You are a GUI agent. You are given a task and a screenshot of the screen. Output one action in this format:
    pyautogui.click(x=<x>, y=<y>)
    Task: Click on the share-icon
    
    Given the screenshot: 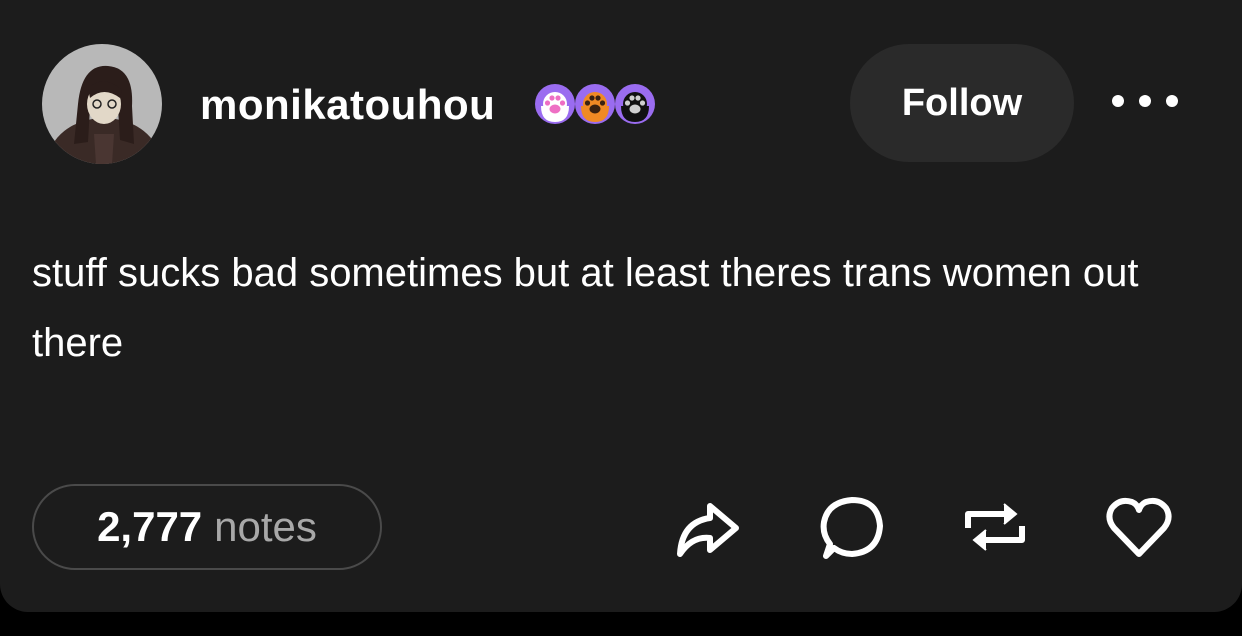 What is the action you would take?
    pyautogui.click(x=708, y=530)
    